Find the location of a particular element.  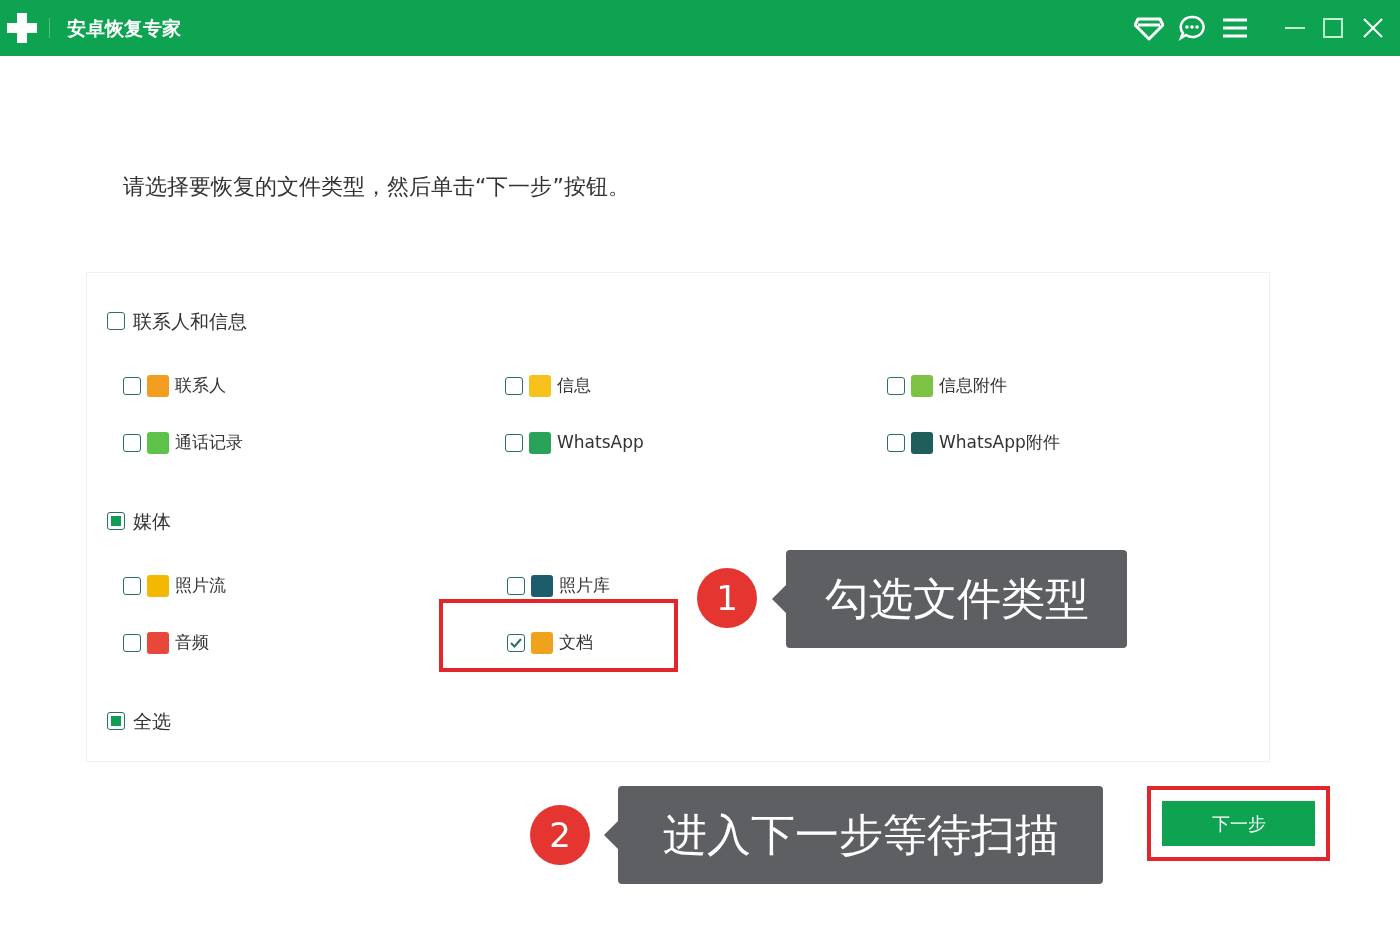

option-label: 照片库 is located at coordinates (584, 586).